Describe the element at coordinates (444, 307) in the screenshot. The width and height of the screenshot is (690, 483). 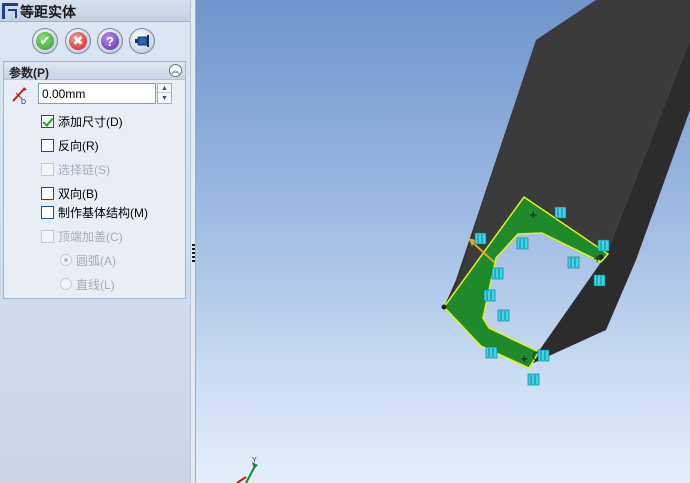
I see `sketch-vertex` at that location.